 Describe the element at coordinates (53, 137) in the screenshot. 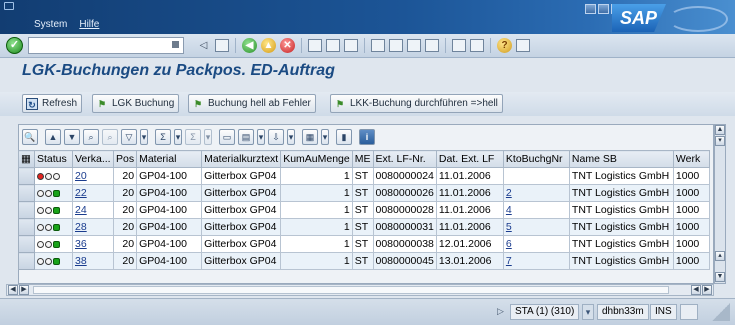

I see `sort-ascending-icon: ▲` at that location.